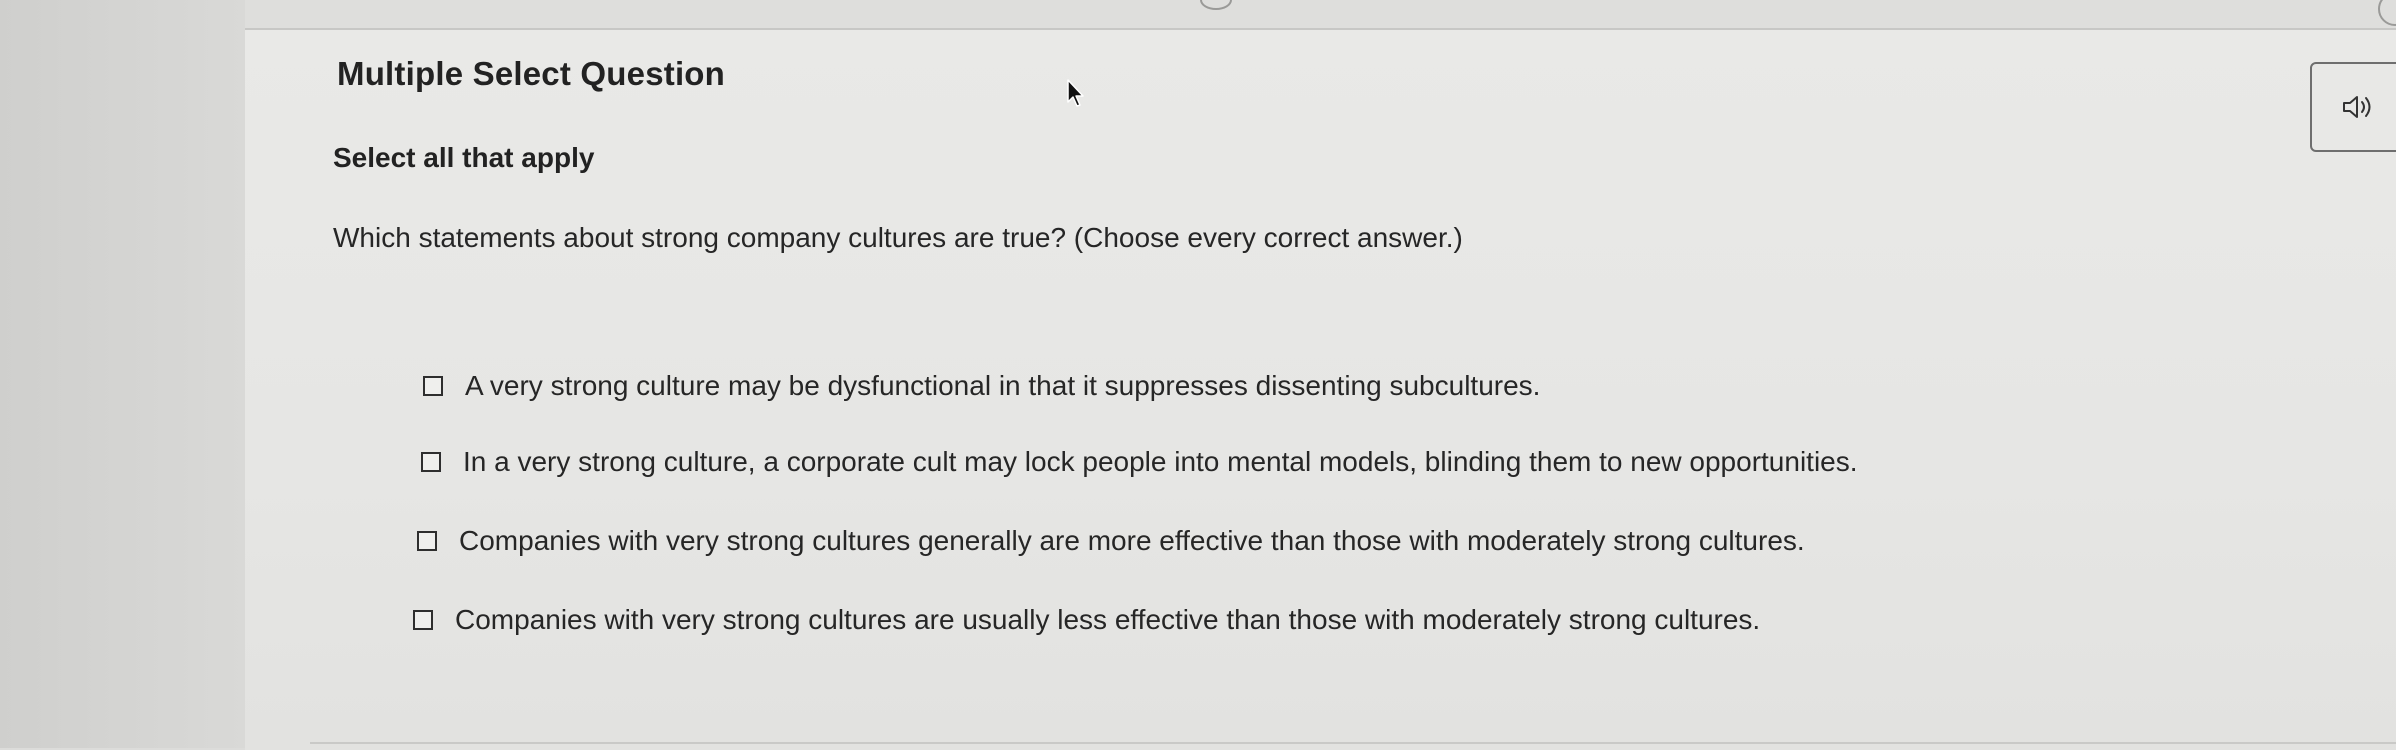 The image size is (2396, 750). I want to click on instruction-text: Select all that apply, so click(464, 157).